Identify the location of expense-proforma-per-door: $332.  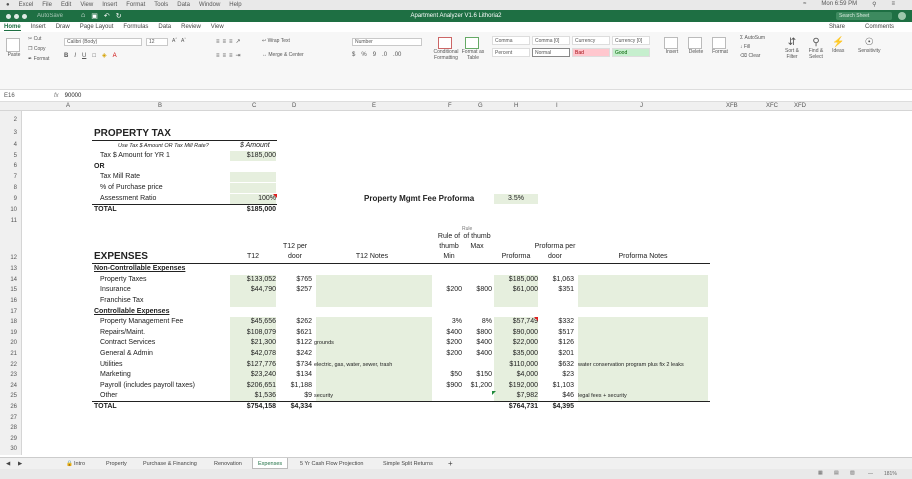
(557, 322).